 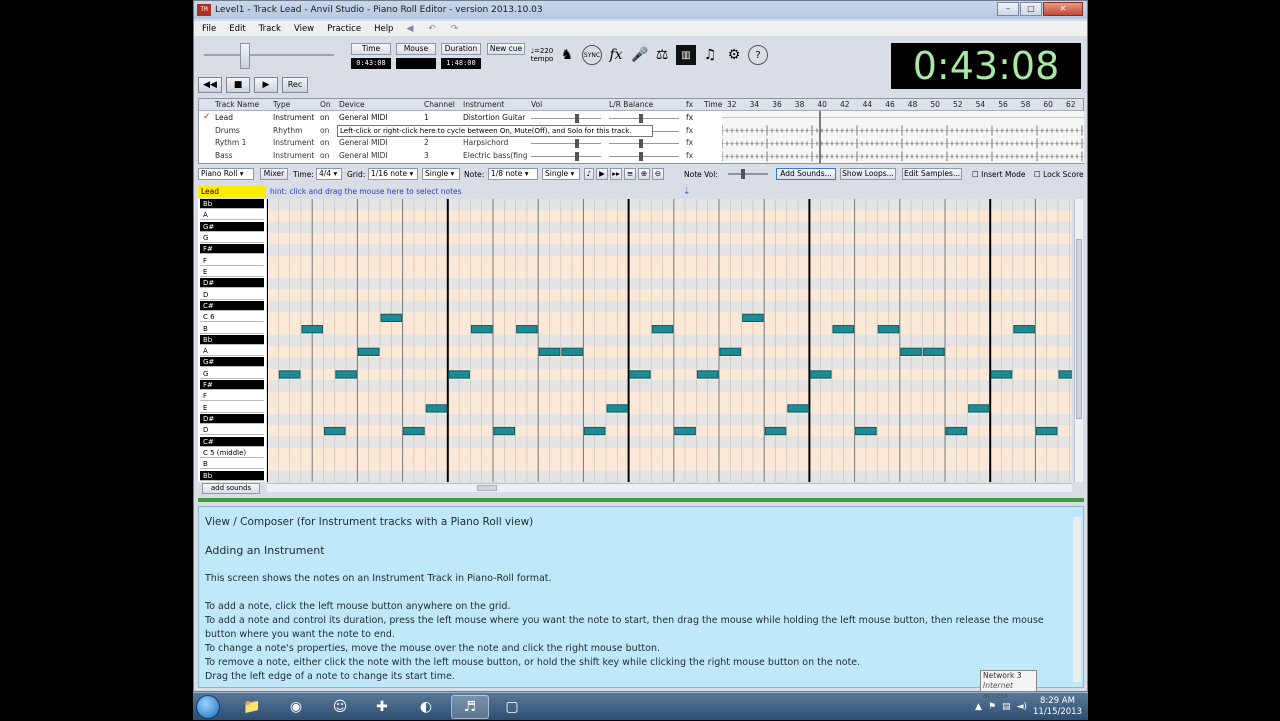 What do you see at coordinates (602, 174) in the screenshot?
I see `play-selection-icon: ▶` at bounding box center [602, 174].